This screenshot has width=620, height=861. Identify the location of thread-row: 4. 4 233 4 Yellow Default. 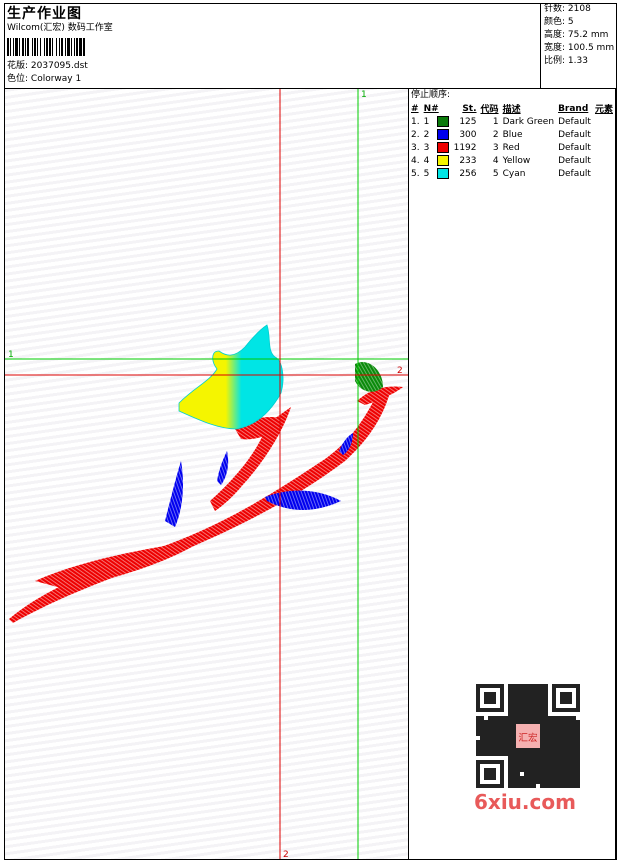
(512, 160).